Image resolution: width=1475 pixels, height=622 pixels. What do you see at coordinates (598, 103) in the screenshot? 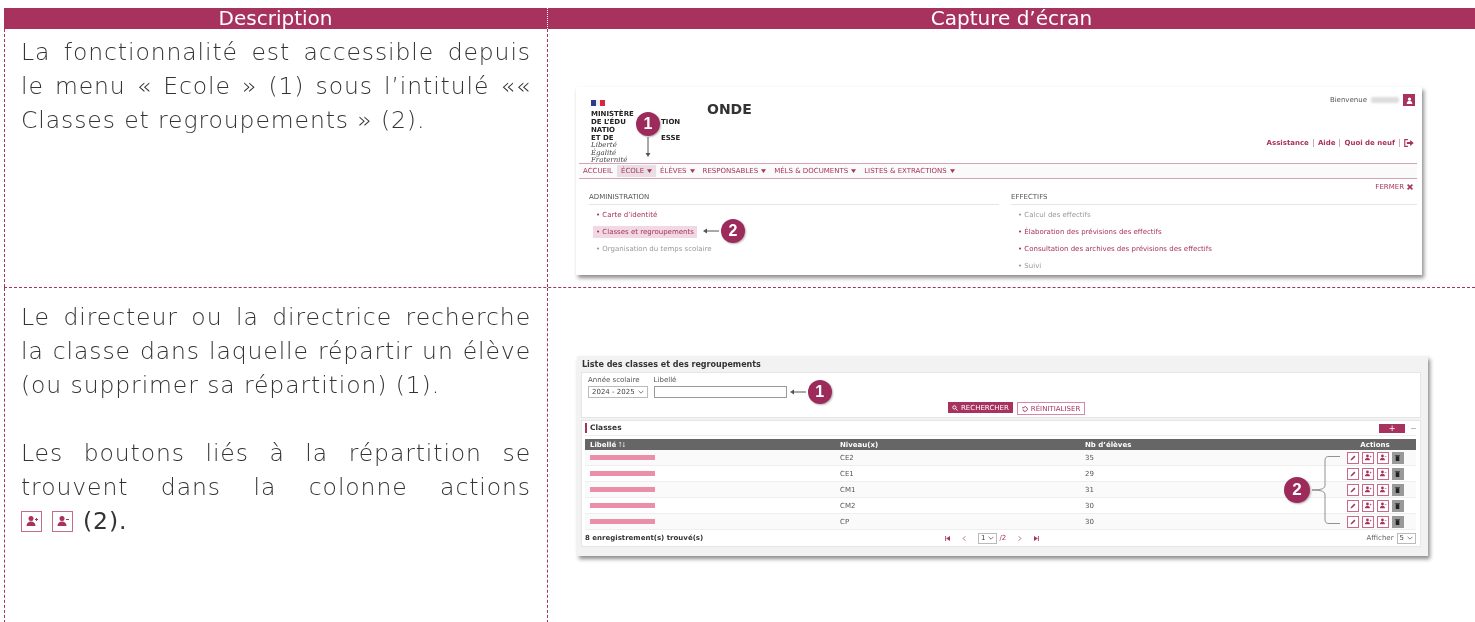
I see `flag-icon` at bounding box center [598, 103].